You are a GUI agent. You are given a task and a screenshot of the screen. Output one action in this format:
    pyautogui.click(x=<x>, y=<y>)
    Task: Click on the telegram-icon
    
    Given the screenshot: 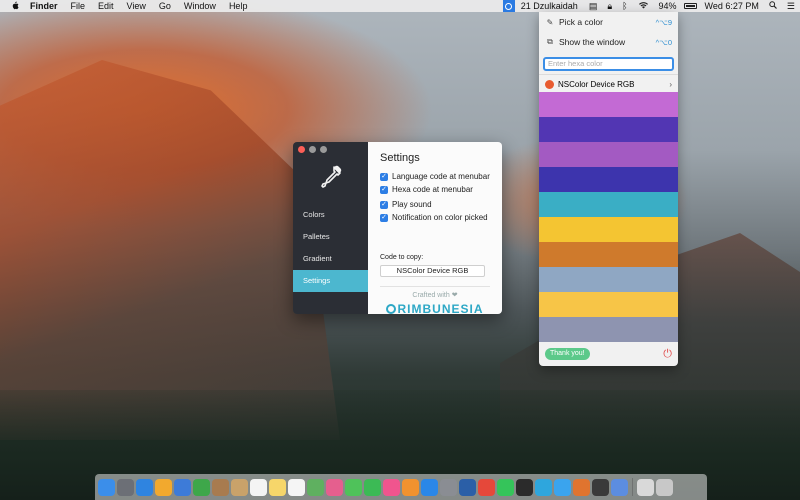 What is the action you would take?
    pyautogui.click(x=543, y=487)
    